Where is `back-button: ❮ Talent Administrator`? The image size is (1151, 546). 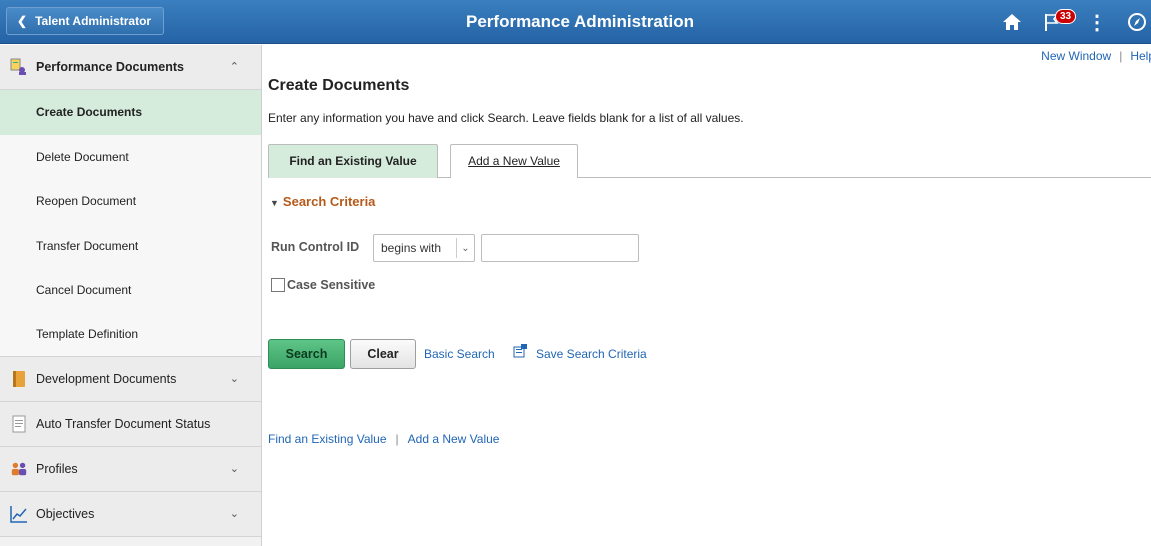
back-button: ❮ Talent Administrator is located at coordinates (85, 21).